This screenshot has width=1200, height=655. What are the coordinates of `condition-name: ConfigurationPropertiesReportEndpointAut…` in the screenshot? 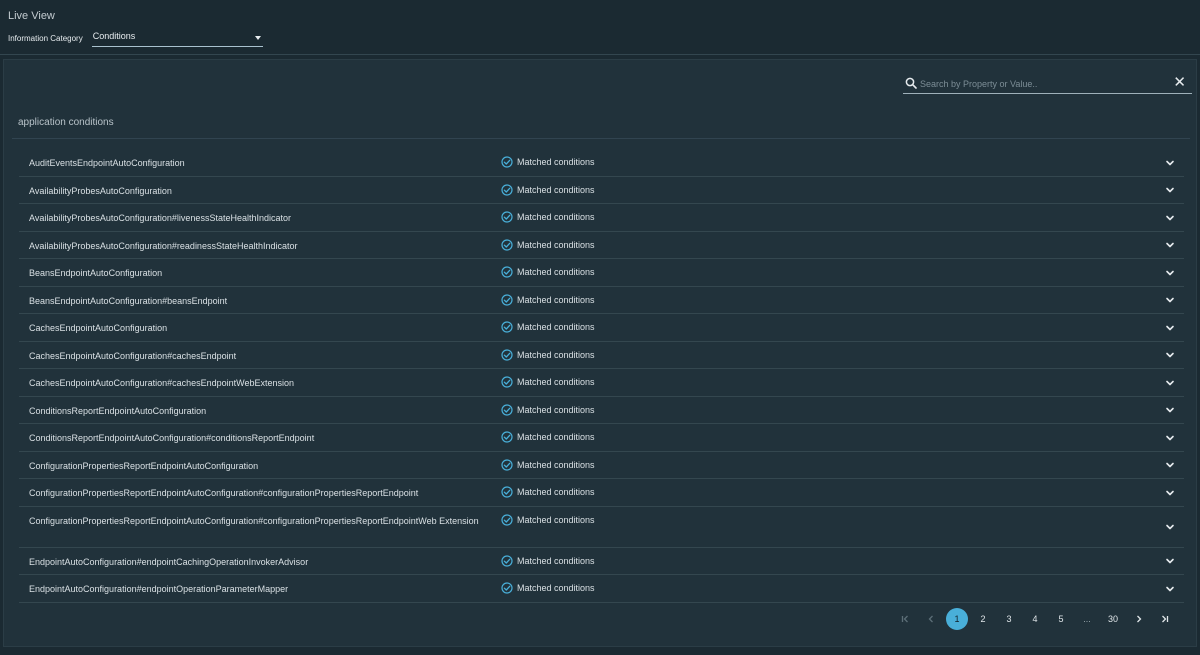 It's located at (224, 493).